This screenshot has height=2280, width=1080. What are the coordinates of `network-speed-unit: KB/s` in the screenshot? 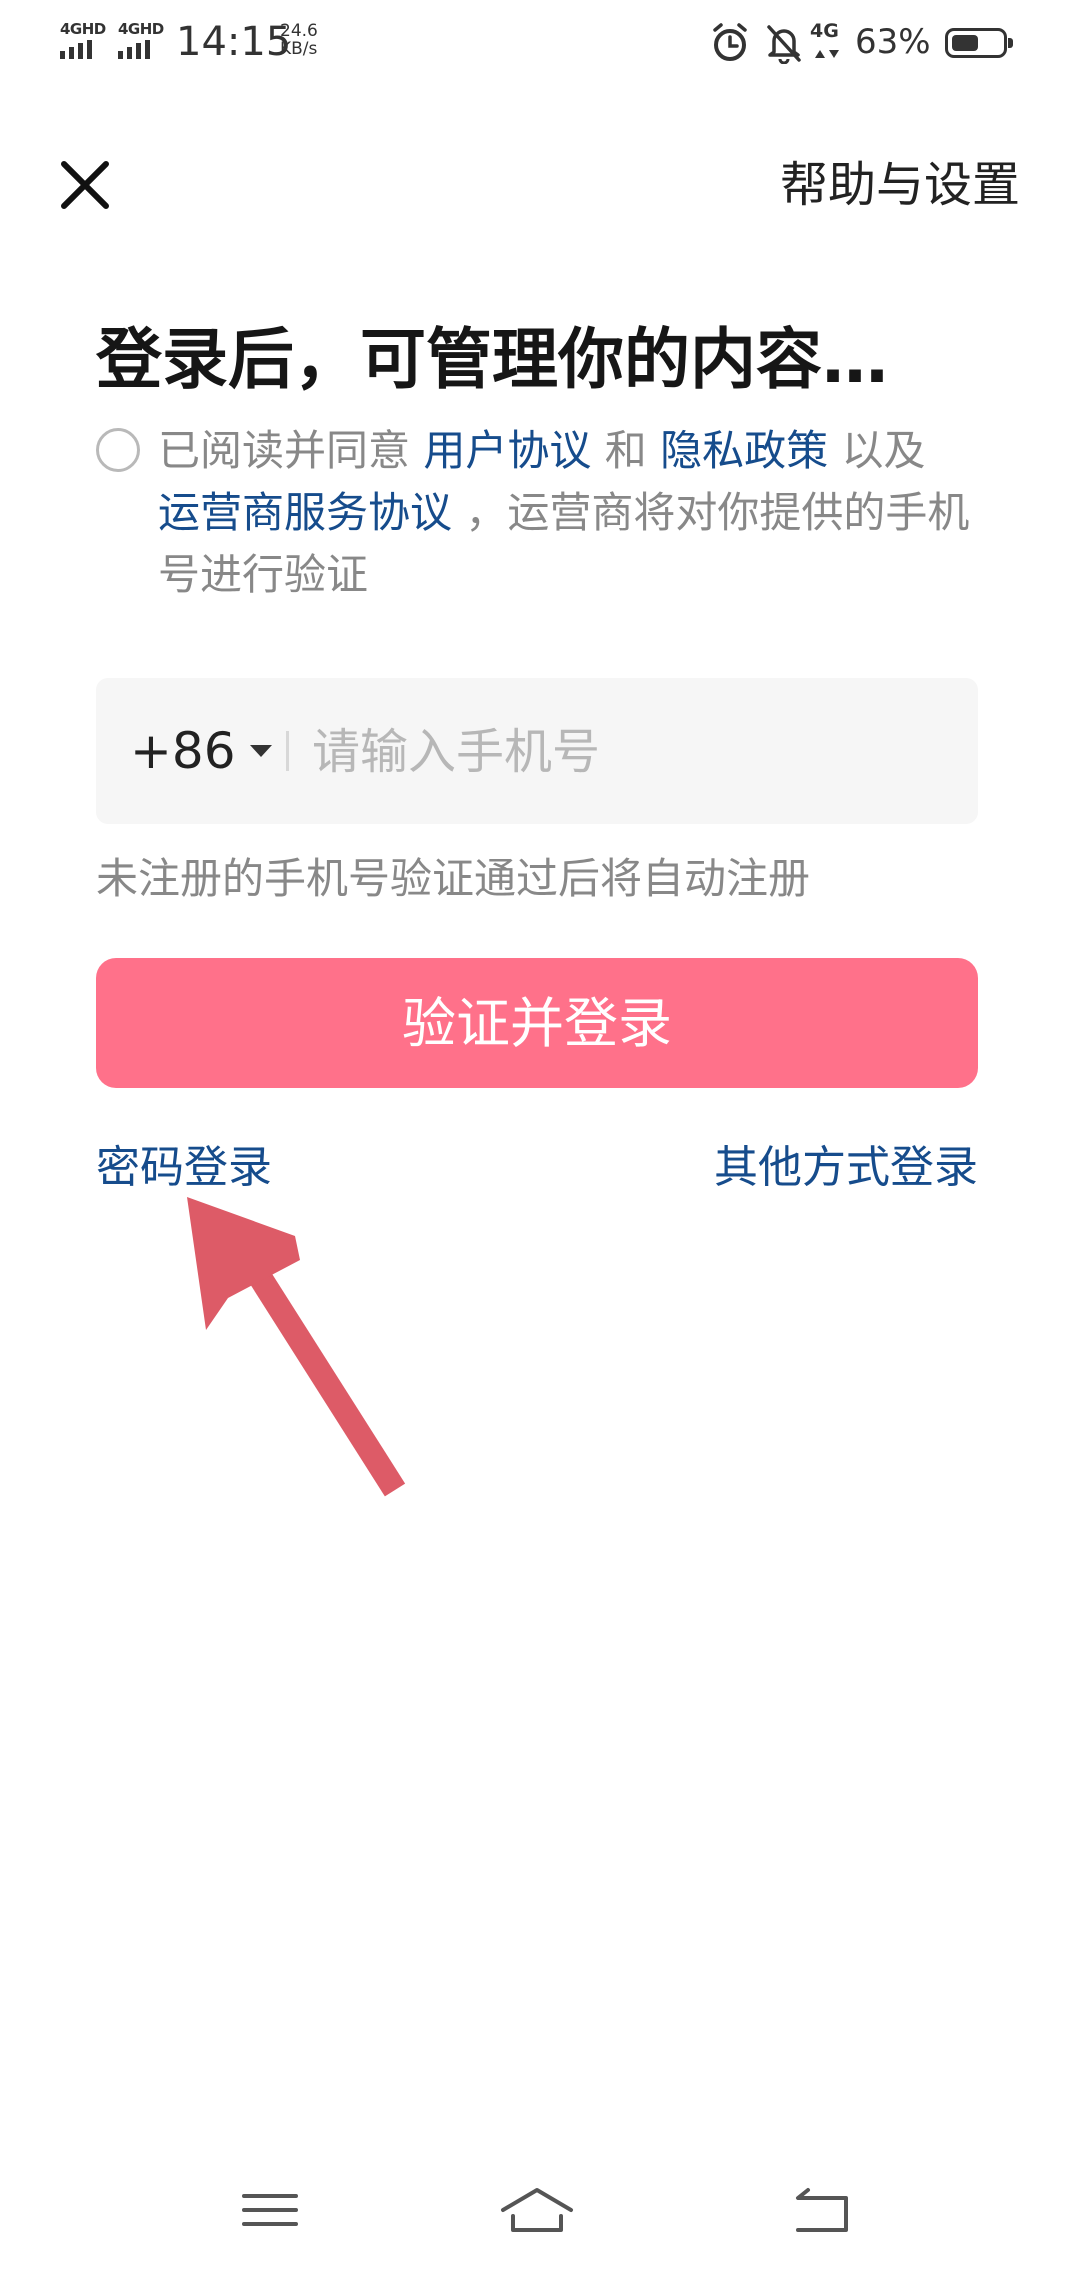 It's located at (299, 49).